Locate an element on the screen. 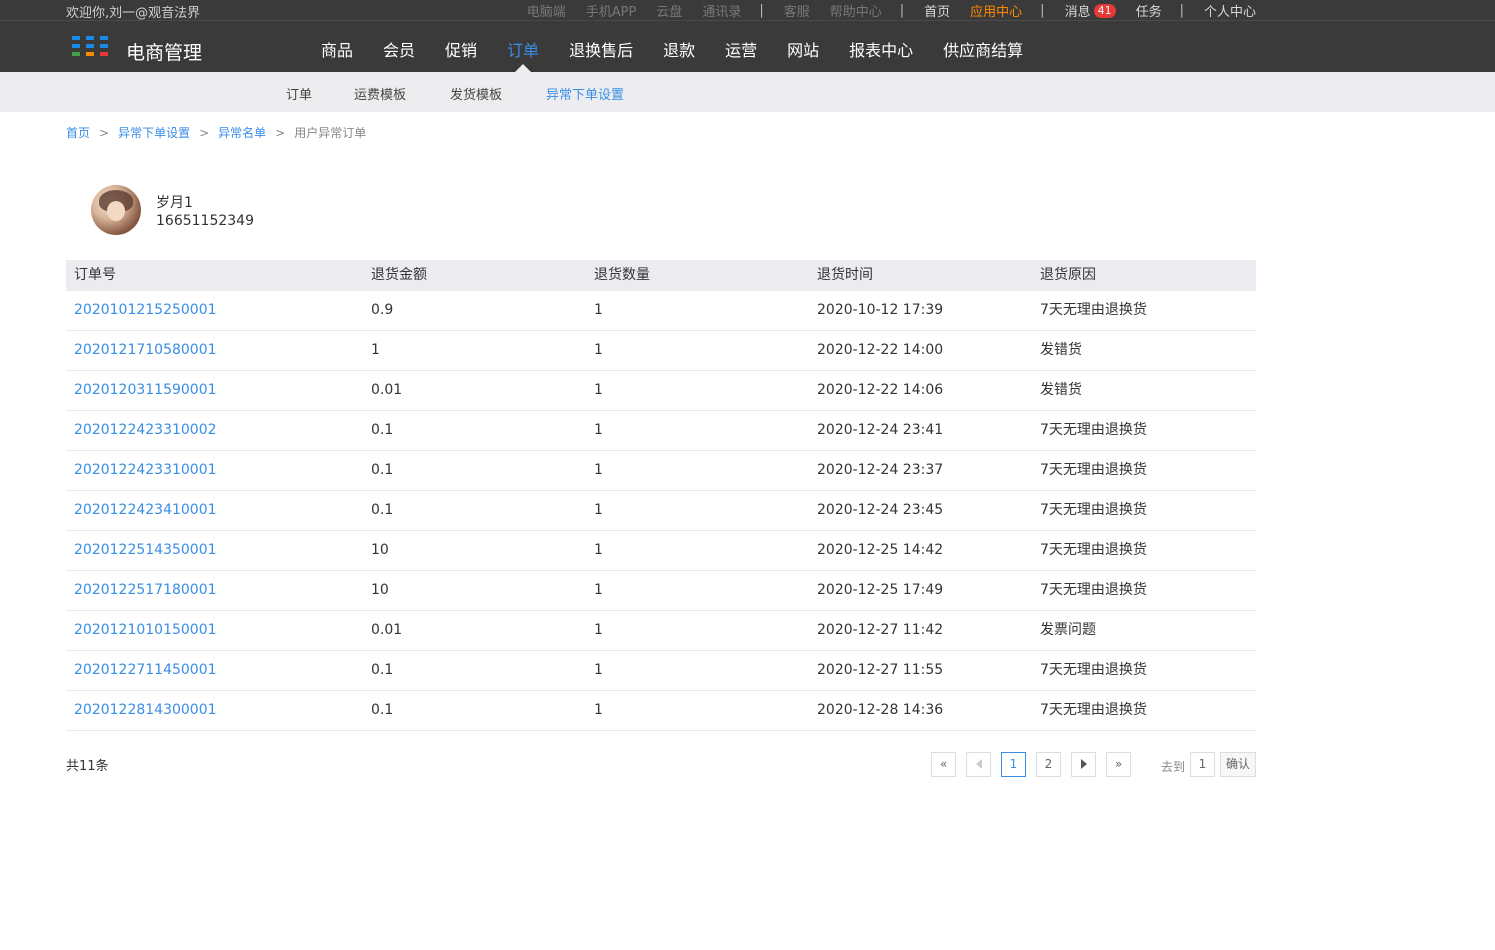  table-cell: 2020-12-27 11:42 is located at coordinates (880, 630).